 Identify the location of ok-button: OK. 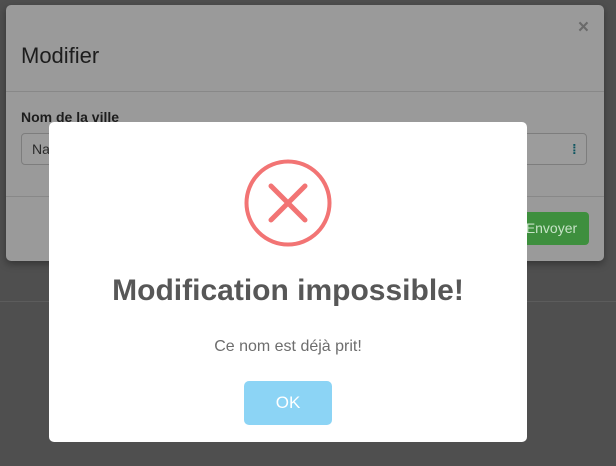
(288, 403).